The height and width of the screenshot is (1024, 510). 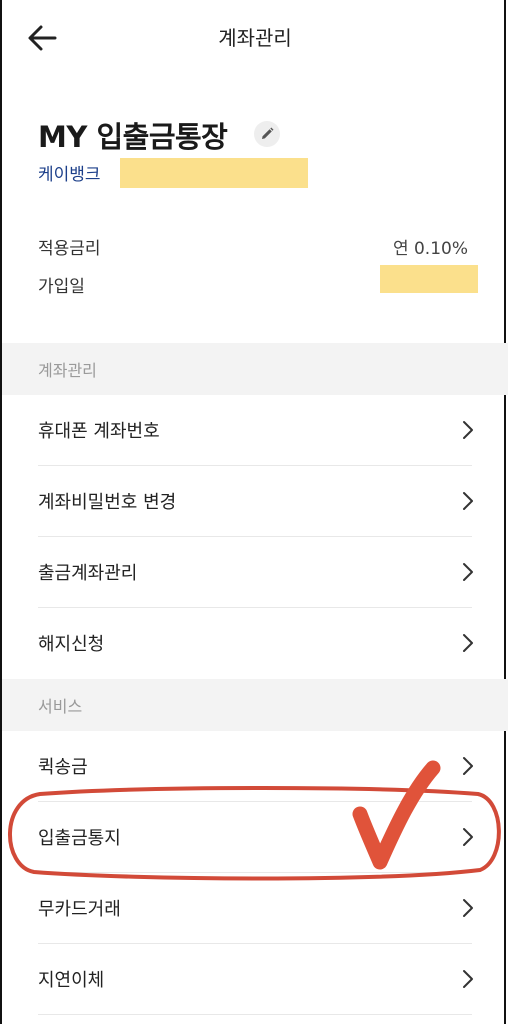 I want to click on pencil-icon, so click(x=268, y=133).